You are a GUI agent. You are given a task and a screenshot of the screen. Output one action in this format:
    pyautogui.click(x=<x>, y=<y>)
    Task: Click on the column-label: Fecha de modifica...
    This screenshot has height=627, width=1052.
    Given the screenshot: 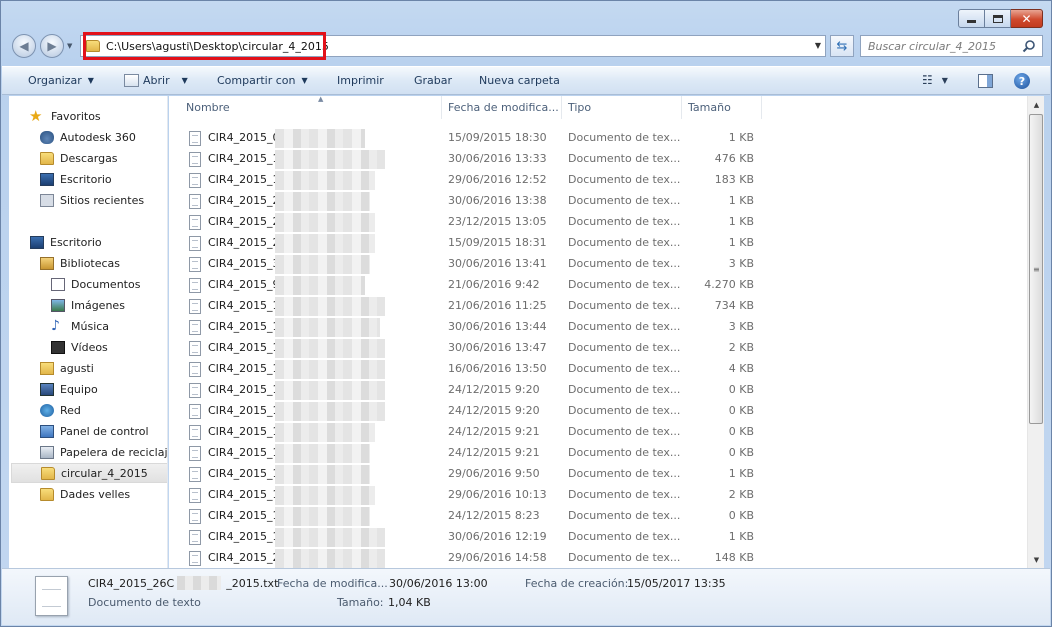 What is the action you would take?
    pyautogui.click(x=503, y=107)
    